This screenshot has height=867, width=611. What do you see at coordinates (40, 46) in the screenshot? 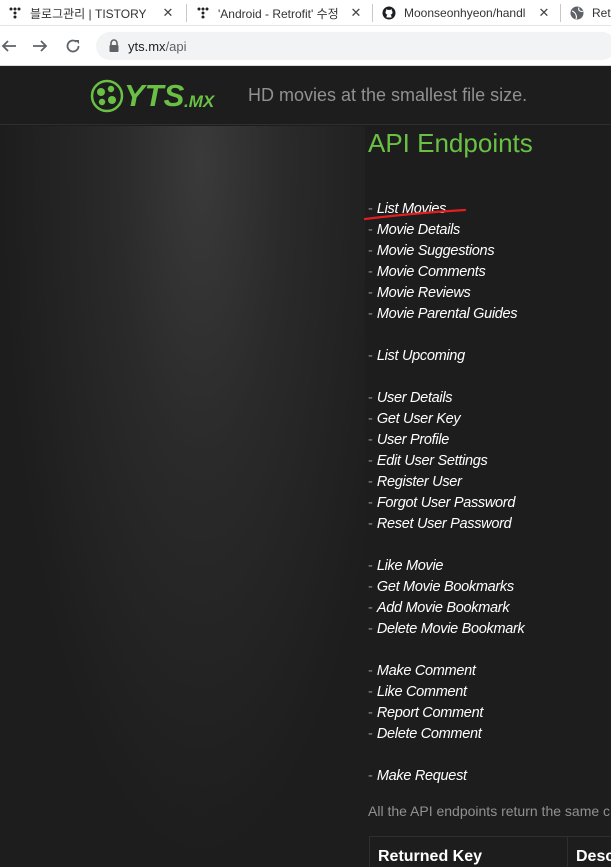
I see `forward-icon` at bounding box center [40, 46].